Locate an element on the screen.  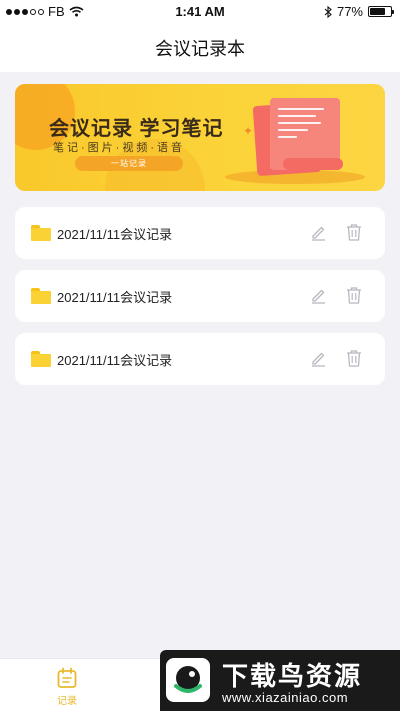
watermark-url: www.xiazainiao.com is located at coordinates (285, 697).